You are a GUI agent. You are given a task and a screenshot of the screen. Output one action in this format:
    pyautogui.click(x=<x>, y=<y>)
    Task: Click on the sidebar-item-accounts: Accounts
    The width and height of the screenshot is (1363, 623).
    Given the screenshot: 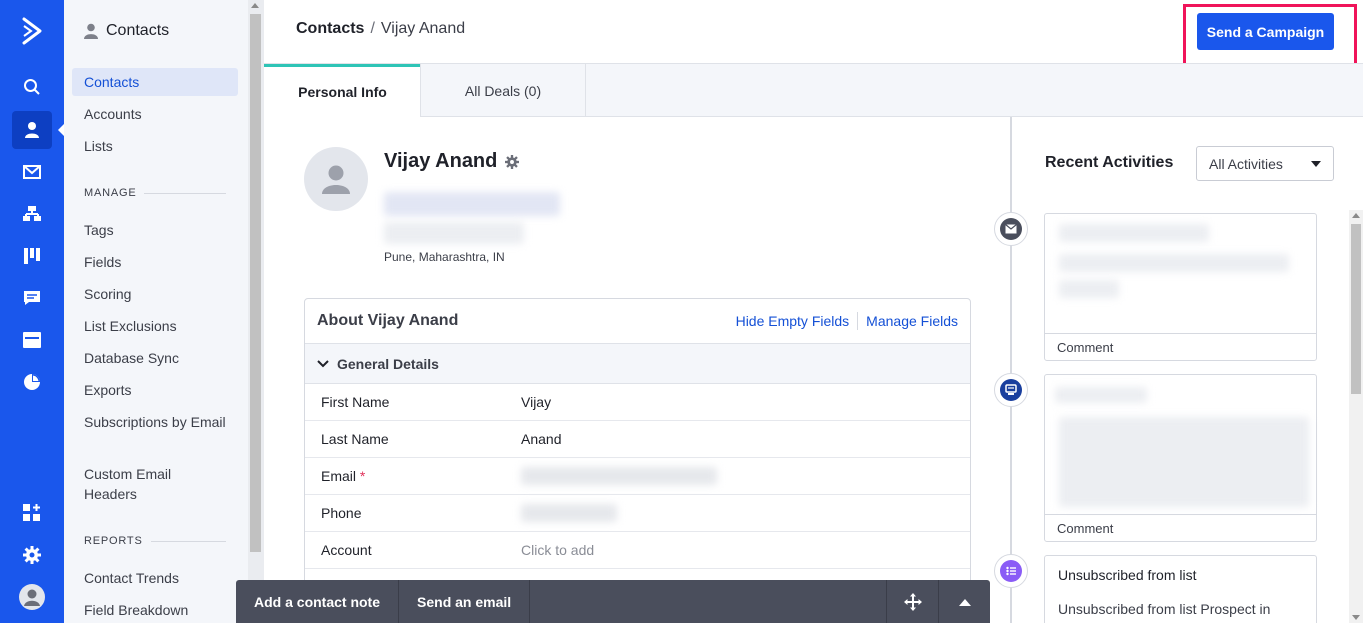 What is the action you would take?
    pyautogui.click(x=155, y=114)
    